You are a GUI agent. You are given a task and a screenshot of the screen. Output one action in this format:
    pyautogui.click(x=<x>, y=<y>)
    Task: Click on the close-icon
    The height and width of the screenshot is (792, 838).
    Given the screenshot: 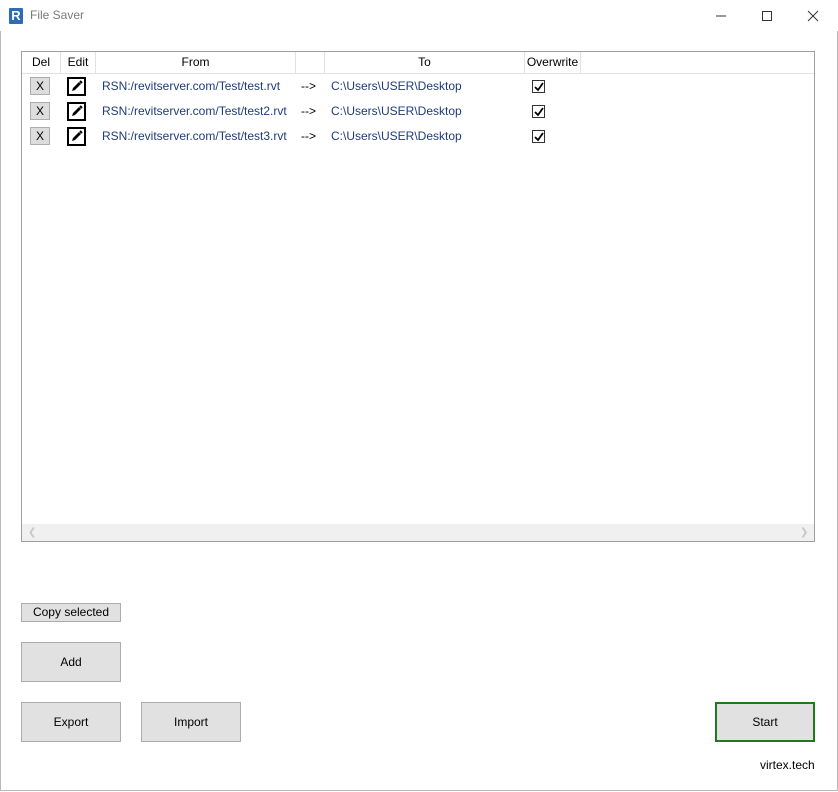 What is the action you would take?
    pyautogui.click(x=813, y=16)
    